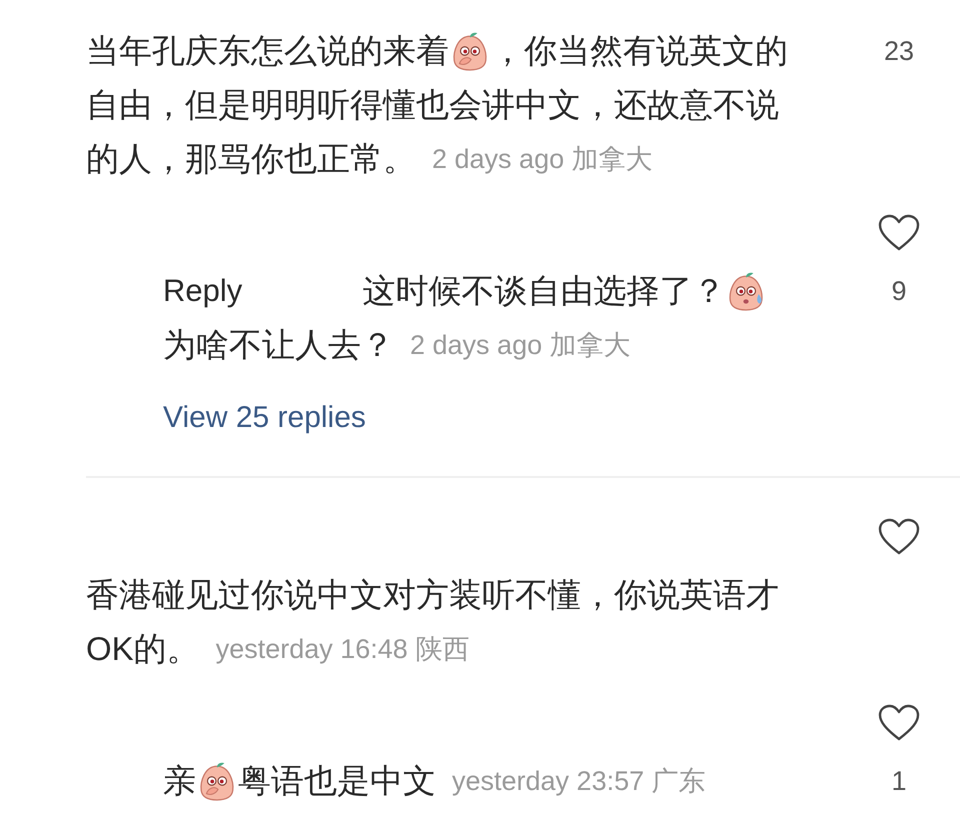  What do you see at coordinates (579, 781) in the screenshot?
I see `timestamp: yesterday 23:57 广东` at bounding box center [579, 781].